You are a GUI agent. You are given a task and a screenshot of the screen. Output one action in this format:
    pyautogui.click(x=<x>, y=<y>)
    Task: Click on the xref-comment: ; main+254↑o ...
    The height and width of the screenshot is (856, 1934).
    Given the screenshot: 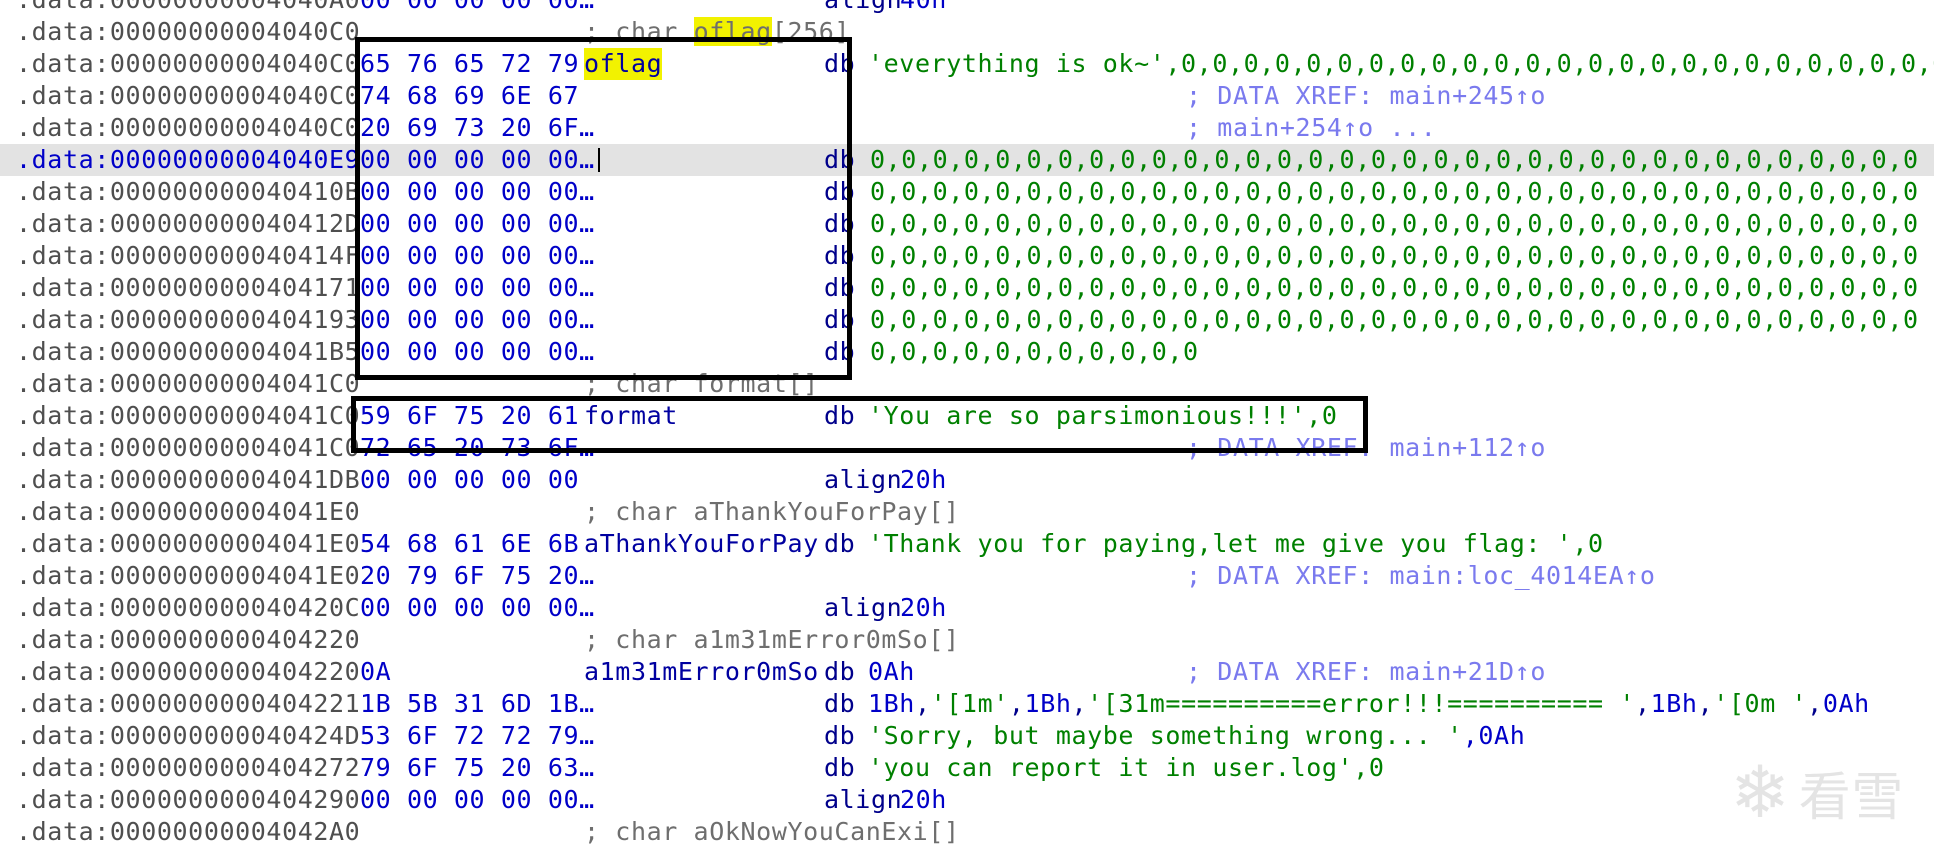 What is the action you would take?
    pyautogui.click(x=1311, y=128)
    